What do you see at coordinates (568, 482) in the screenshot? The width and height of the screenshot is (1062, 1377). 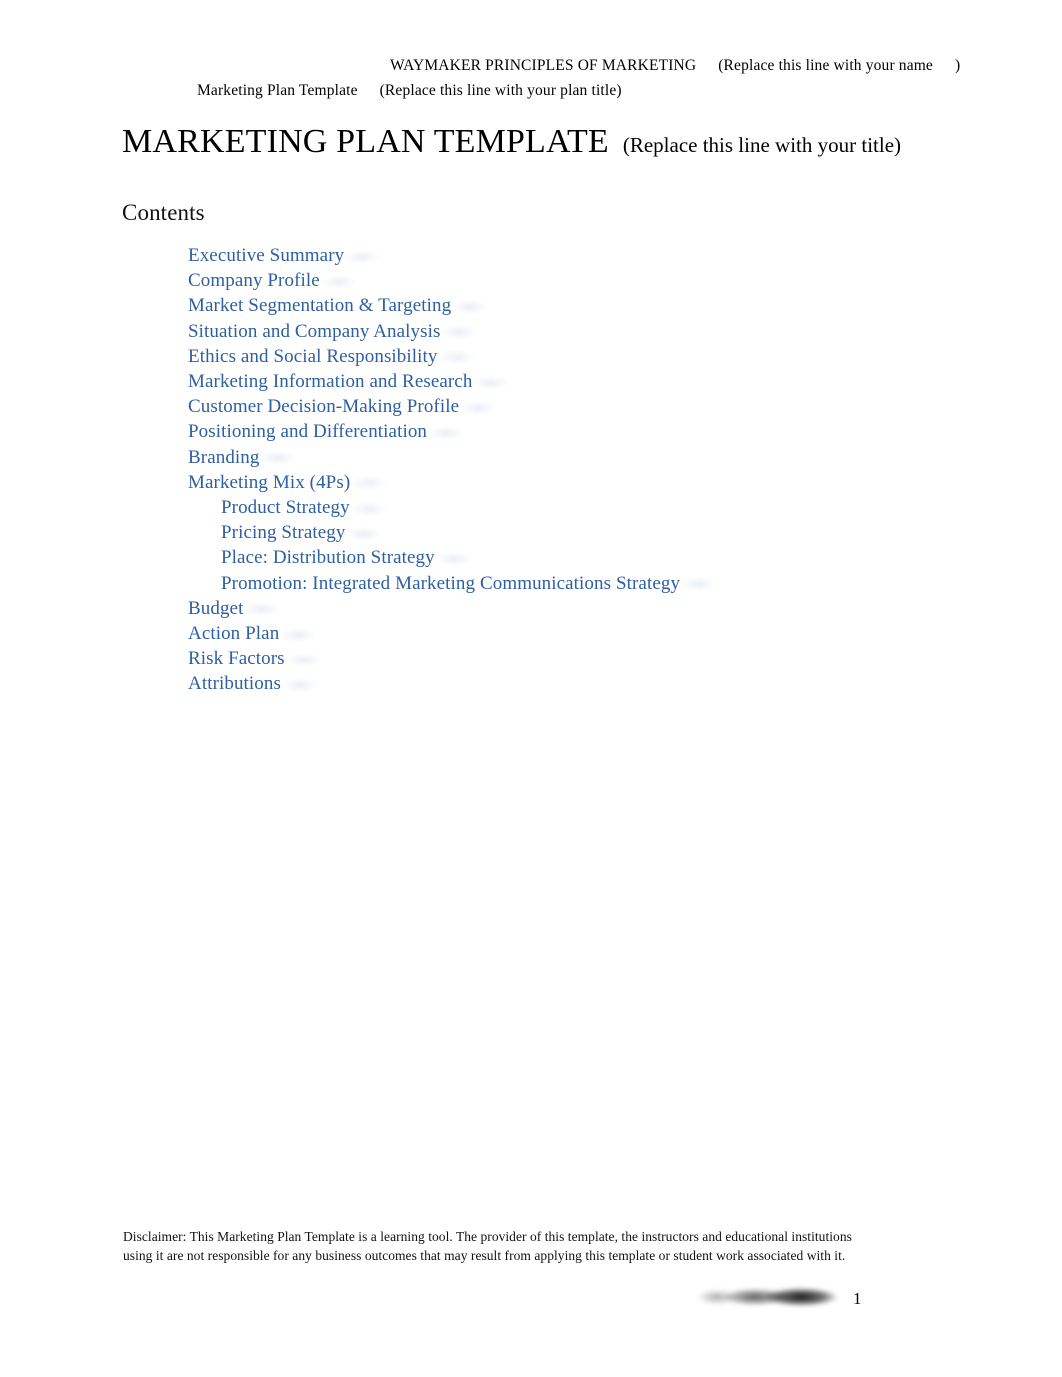 I see `toc-entry-marketing-mix-4ps: Marketing Mix (4Ps)` at bounding box center [568, 482].